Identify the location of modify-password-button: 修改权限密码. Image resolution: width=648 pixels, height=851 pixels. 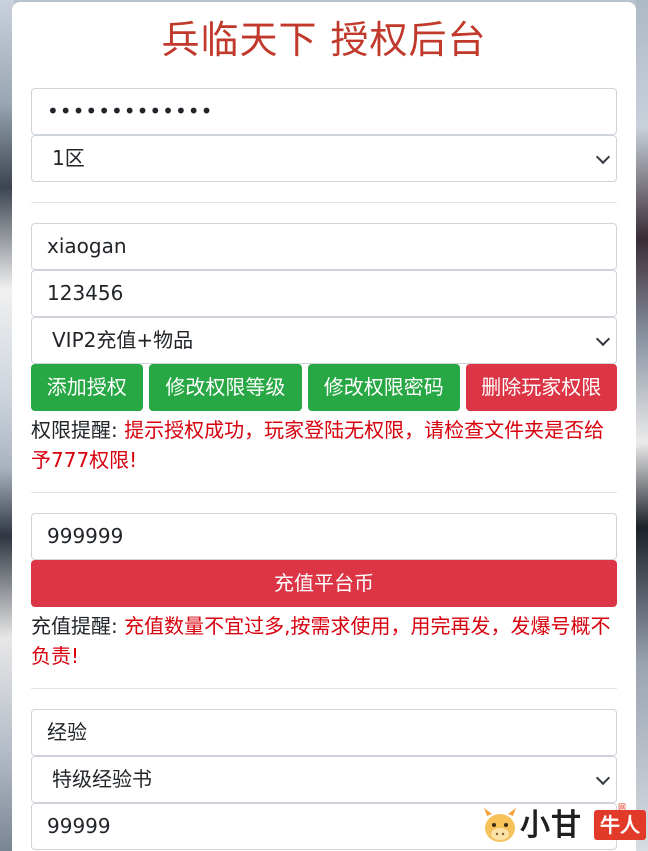
(384, 387).